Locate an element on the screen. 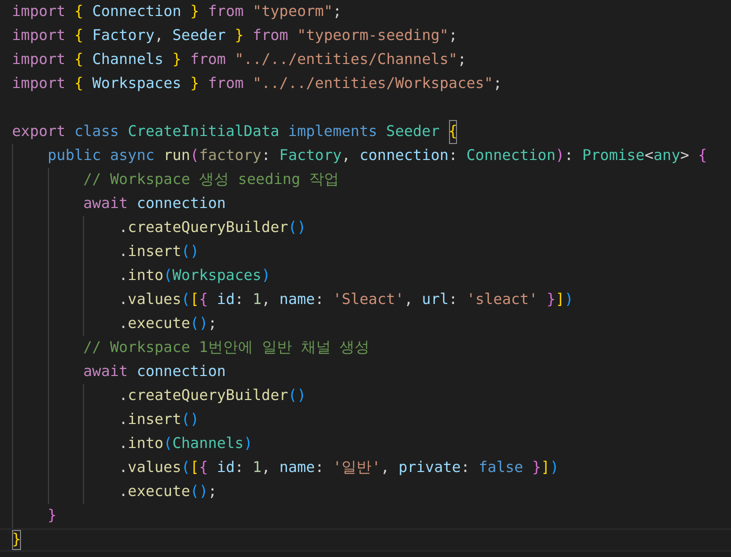  code-line: } is located at coordinates (371, 516).